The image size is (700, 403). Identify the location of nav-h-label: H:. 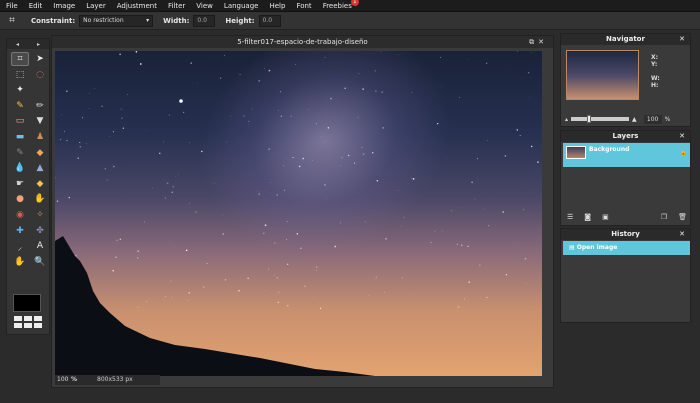
(655, 85).